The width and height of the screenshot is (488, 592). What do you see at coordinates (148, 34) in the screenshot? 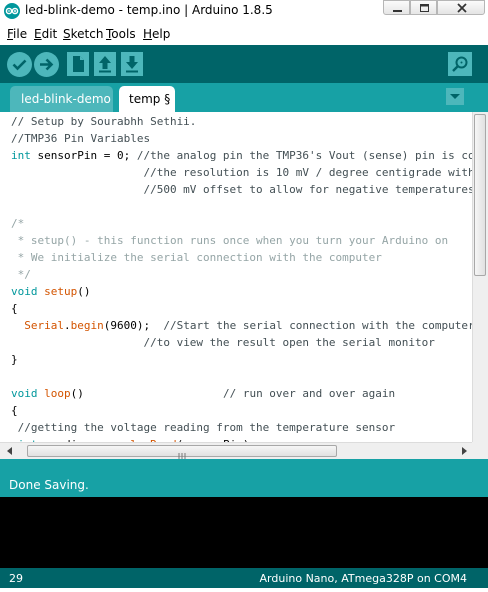
I see `menu-help-mnemonic: H` at bounding box center [148, 34].